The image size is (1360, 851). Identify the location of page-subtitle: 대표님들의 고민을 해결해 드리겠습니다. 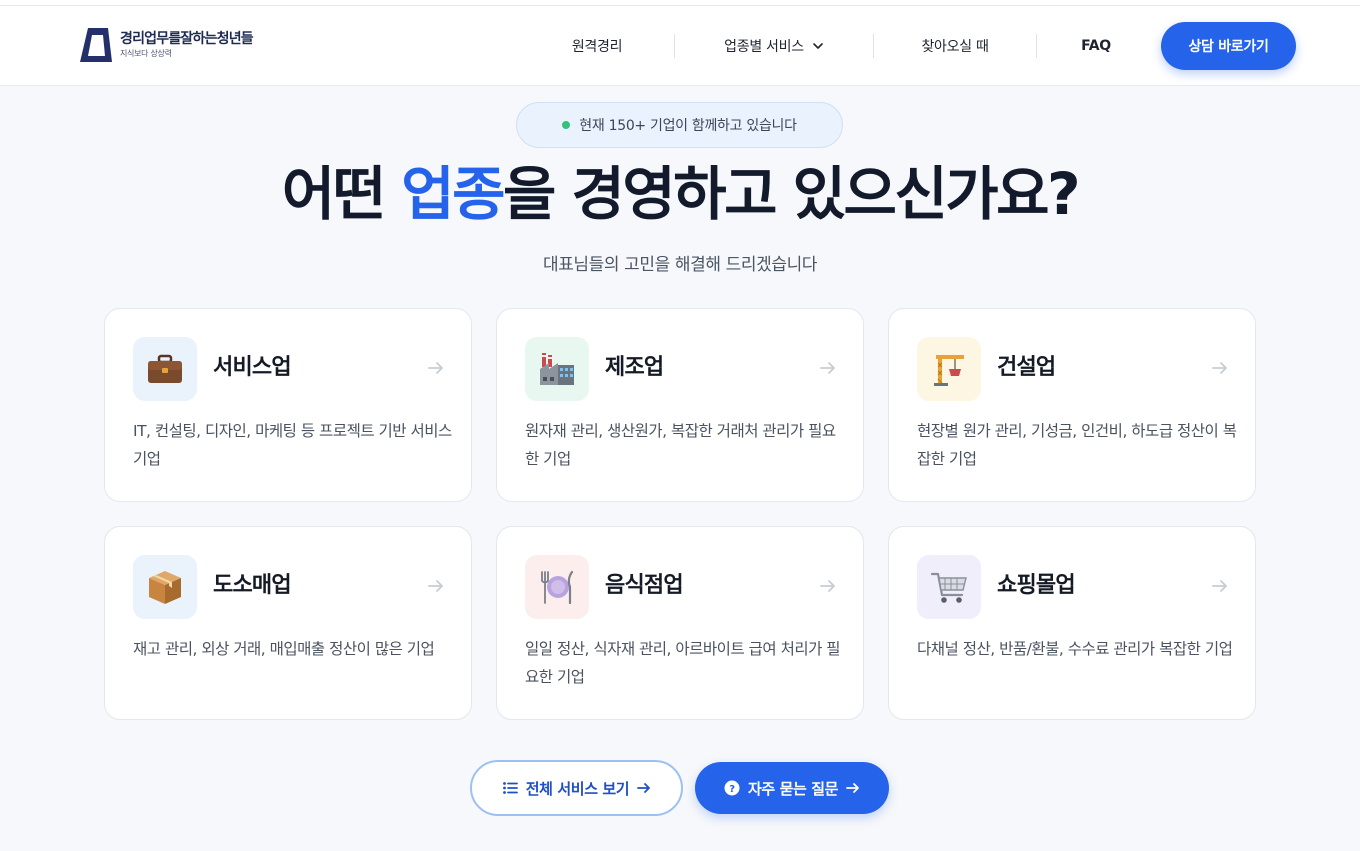
(680, 265).